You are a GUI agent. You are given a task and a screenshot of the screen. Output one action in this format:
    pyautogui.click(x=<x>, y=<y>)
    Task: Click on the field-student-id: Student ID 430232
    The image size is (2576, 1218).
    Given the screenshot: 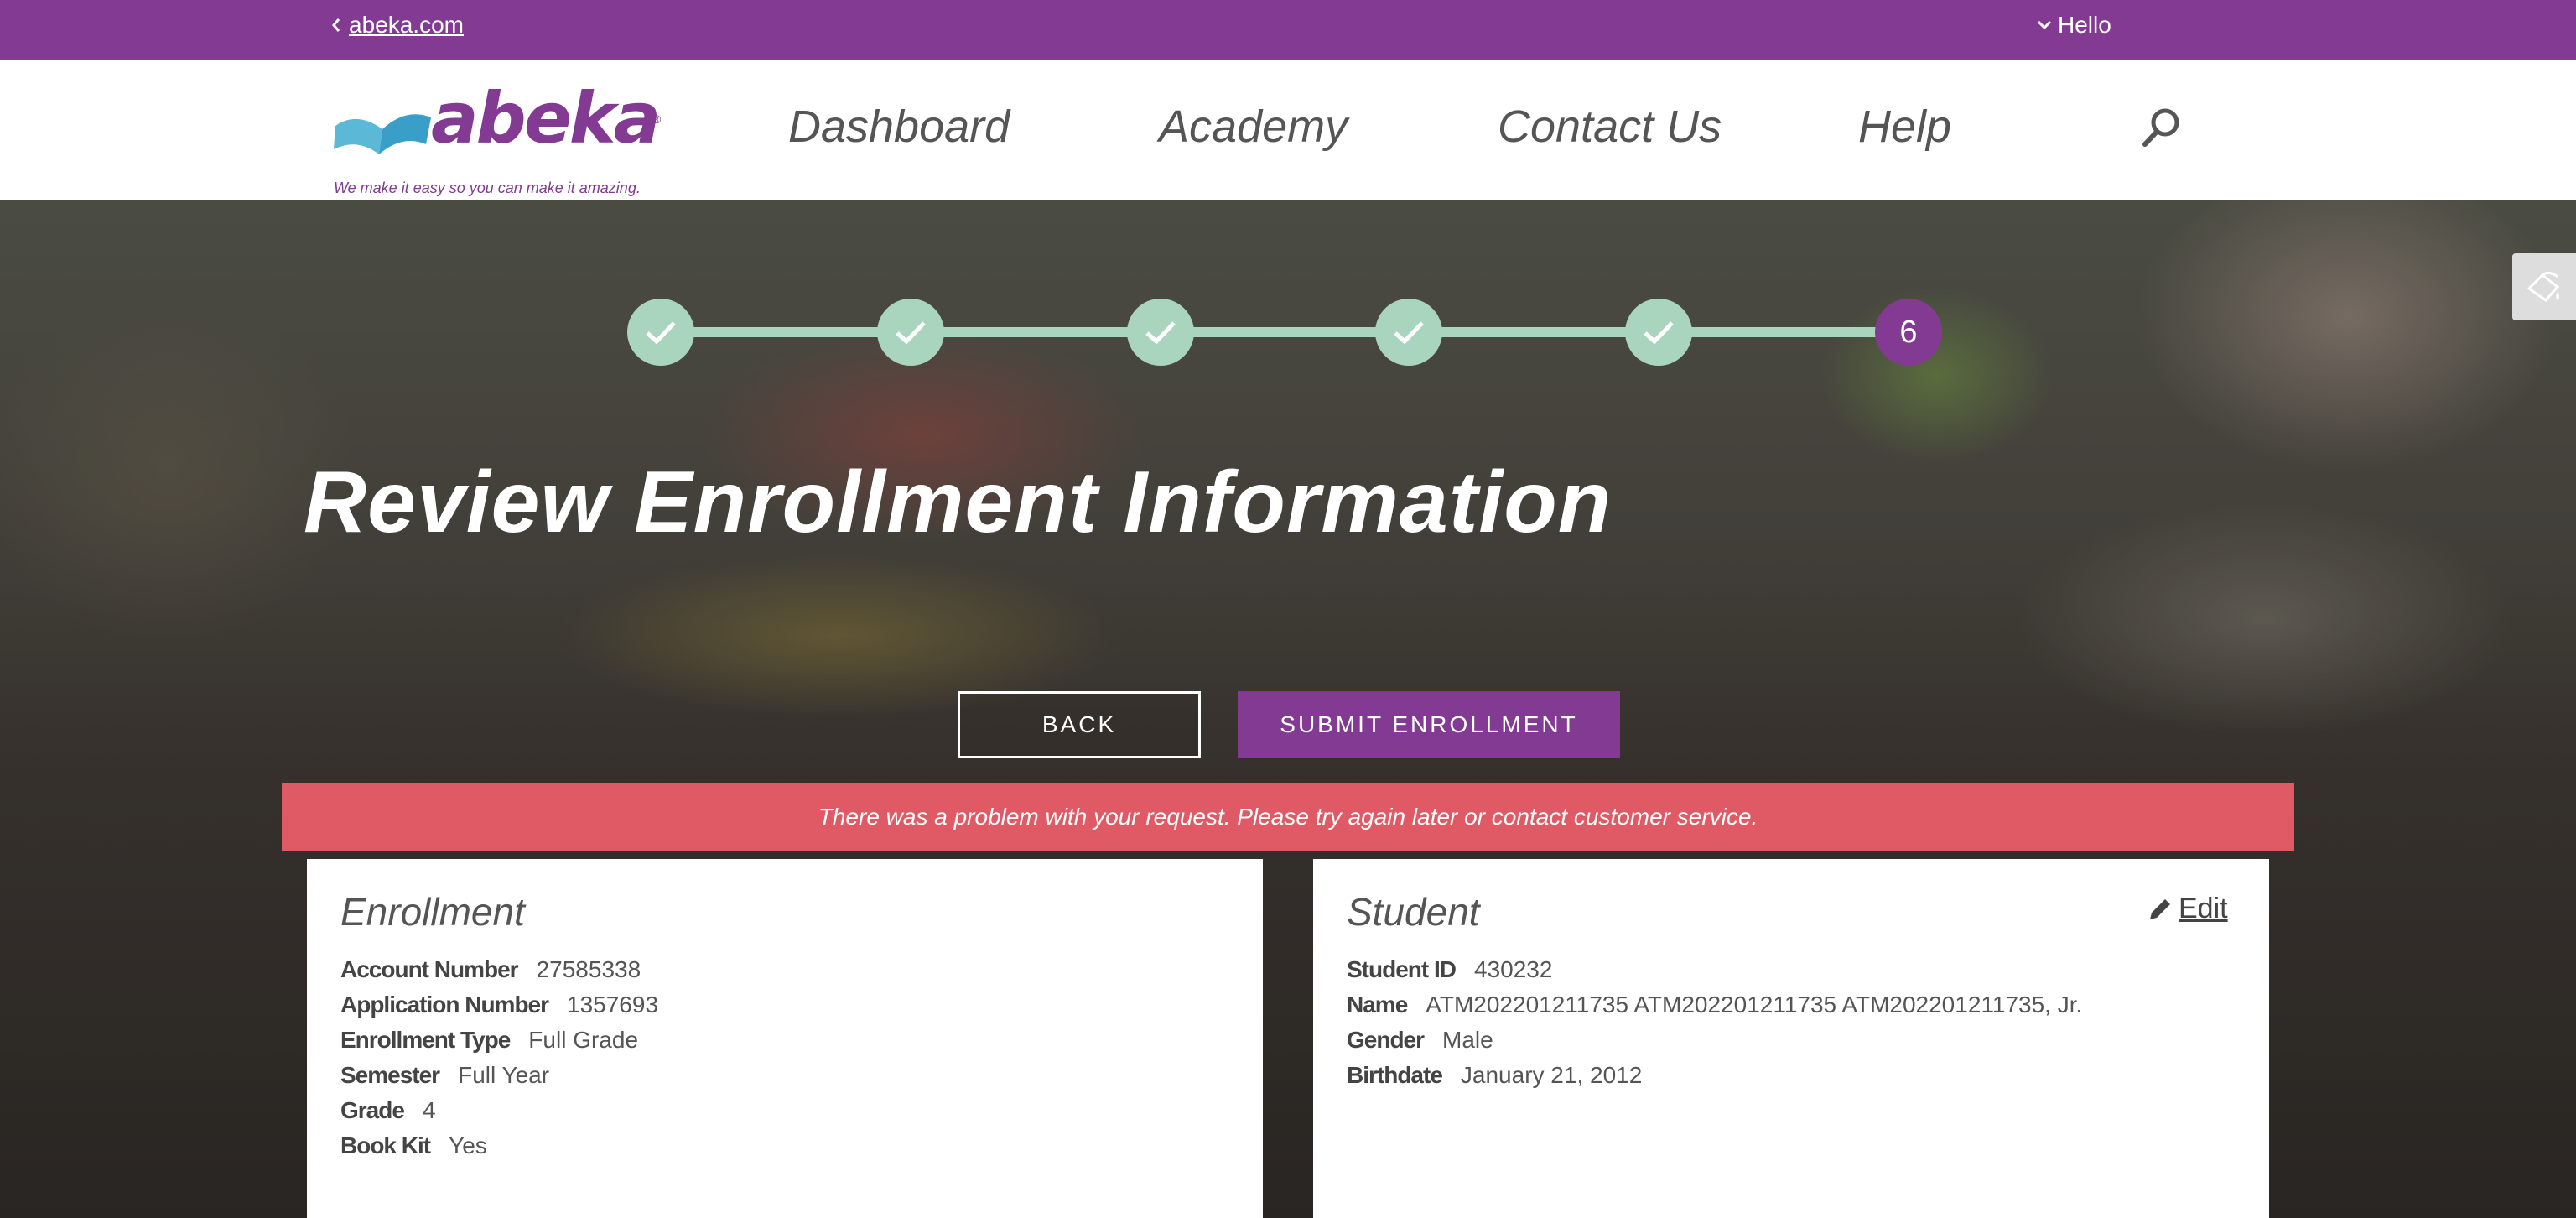 What is the action you would take?
    pyautogui.click(x=1714, y=974)
    